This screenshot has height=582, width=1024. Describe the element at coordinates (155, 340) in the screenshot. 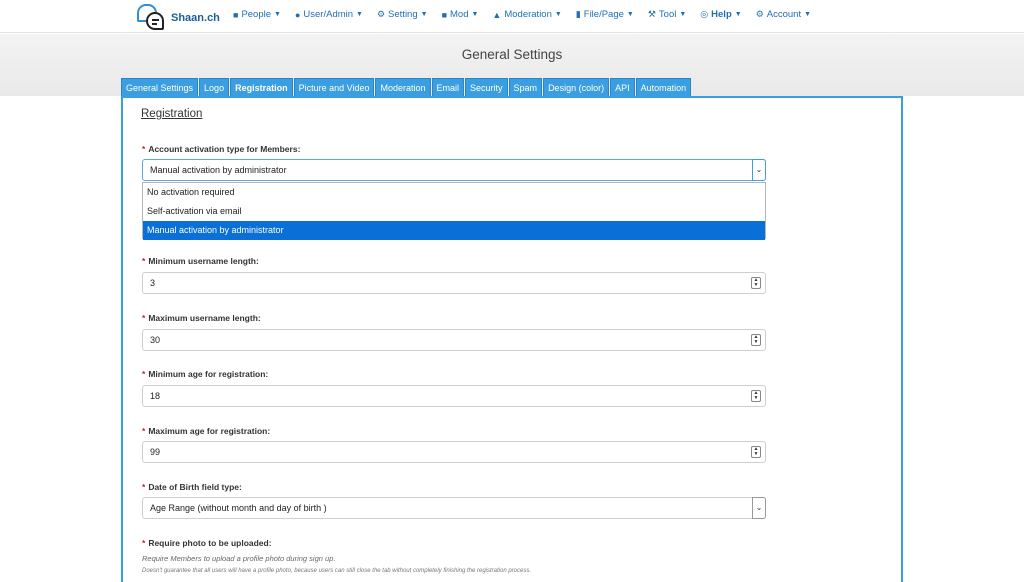

I see `max-username-value: 30` at that location.